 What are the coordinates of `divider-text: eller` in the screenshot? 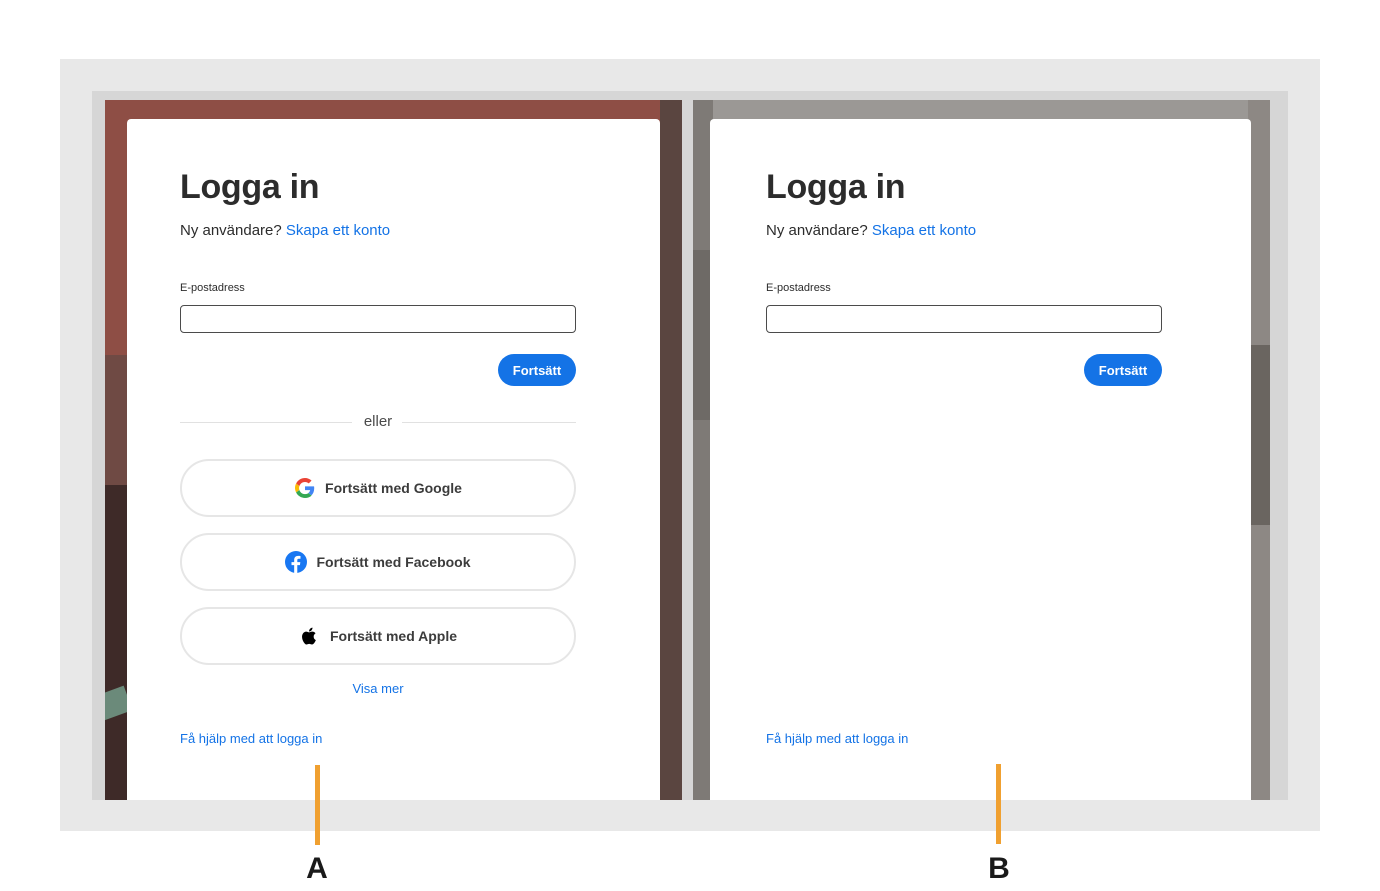 It's located at (378, 421).